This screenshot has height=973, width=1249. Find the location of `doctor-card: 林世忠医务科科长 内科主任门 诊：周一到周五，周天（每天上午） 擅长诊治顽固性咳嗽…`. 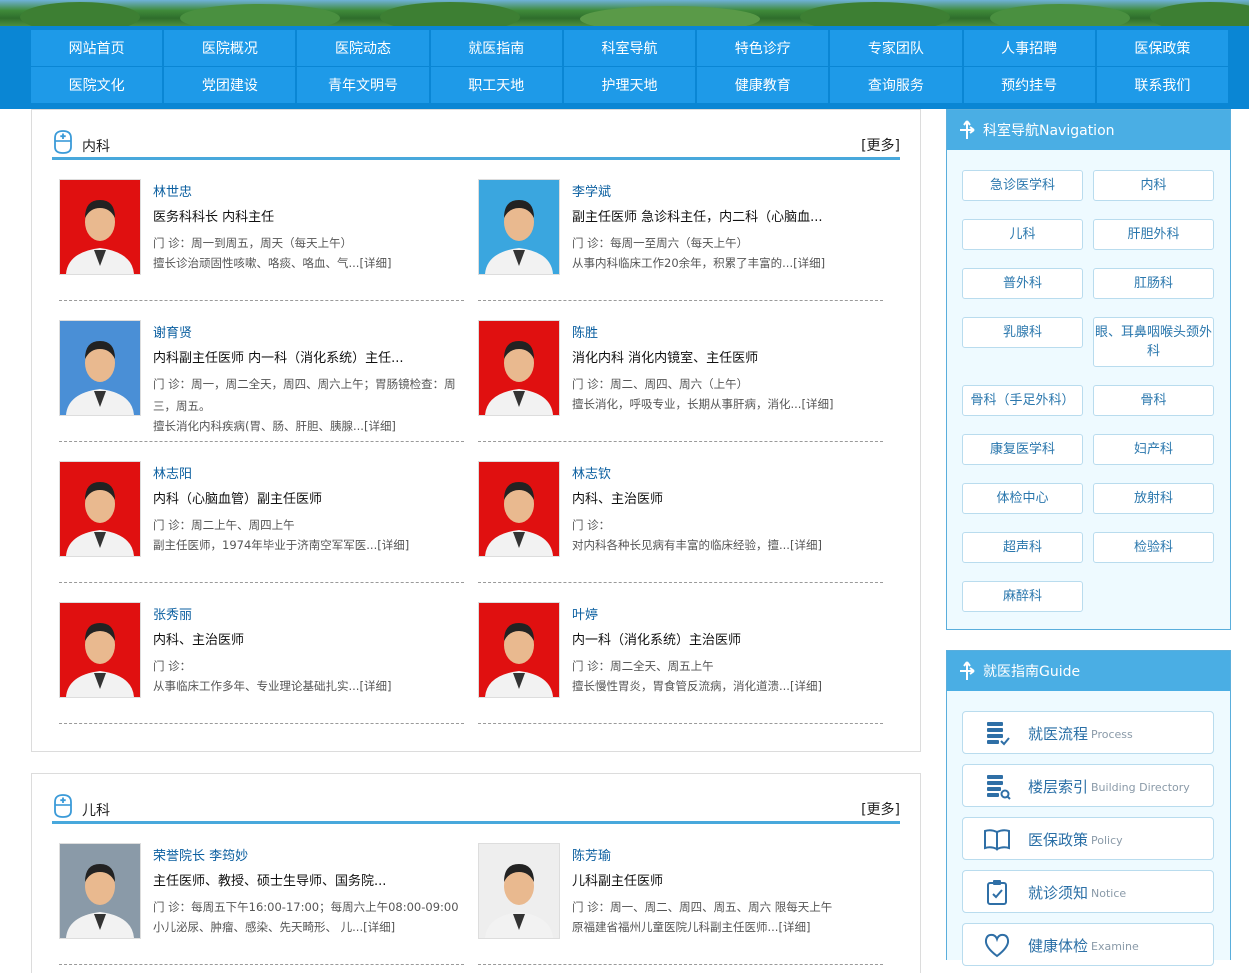

doctor-card: 林世忠医务科科长 内科主任门 诊：周一到周五，周天（每天上午） 擅长诊治顽固性咳嗽… is located at coordinates (261, 240).